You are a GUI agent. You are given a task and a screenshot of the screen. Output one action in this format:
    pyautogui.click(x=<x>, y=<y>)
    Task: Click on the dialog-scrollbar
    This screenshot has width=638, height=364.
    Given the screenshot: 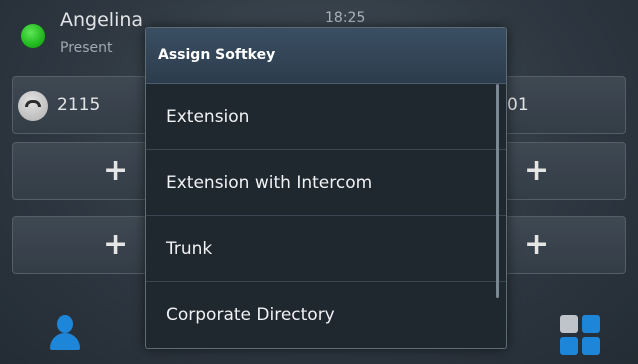 What is the action you would take?
    pyautogui.click(x=497, y=191)
    